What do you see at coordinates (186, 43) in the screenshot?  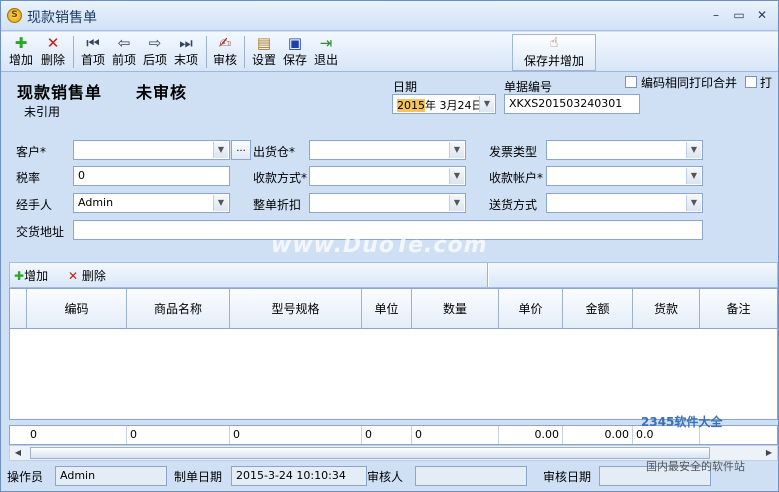 I see `last-icon: ⏭` at bounding box center [186, 43].